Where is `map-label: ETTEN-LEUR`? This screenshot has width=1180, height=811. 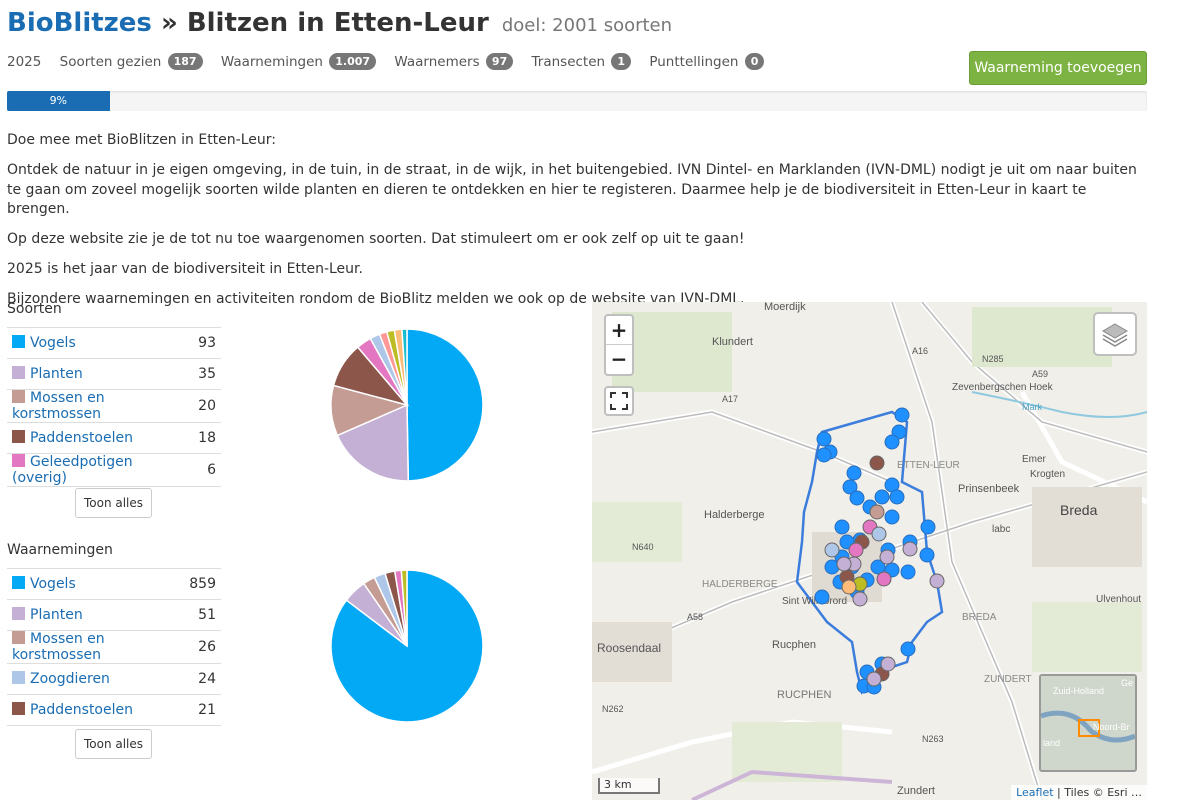
map-label: ETTEN-LEUR is located at coordinates (928, 465).